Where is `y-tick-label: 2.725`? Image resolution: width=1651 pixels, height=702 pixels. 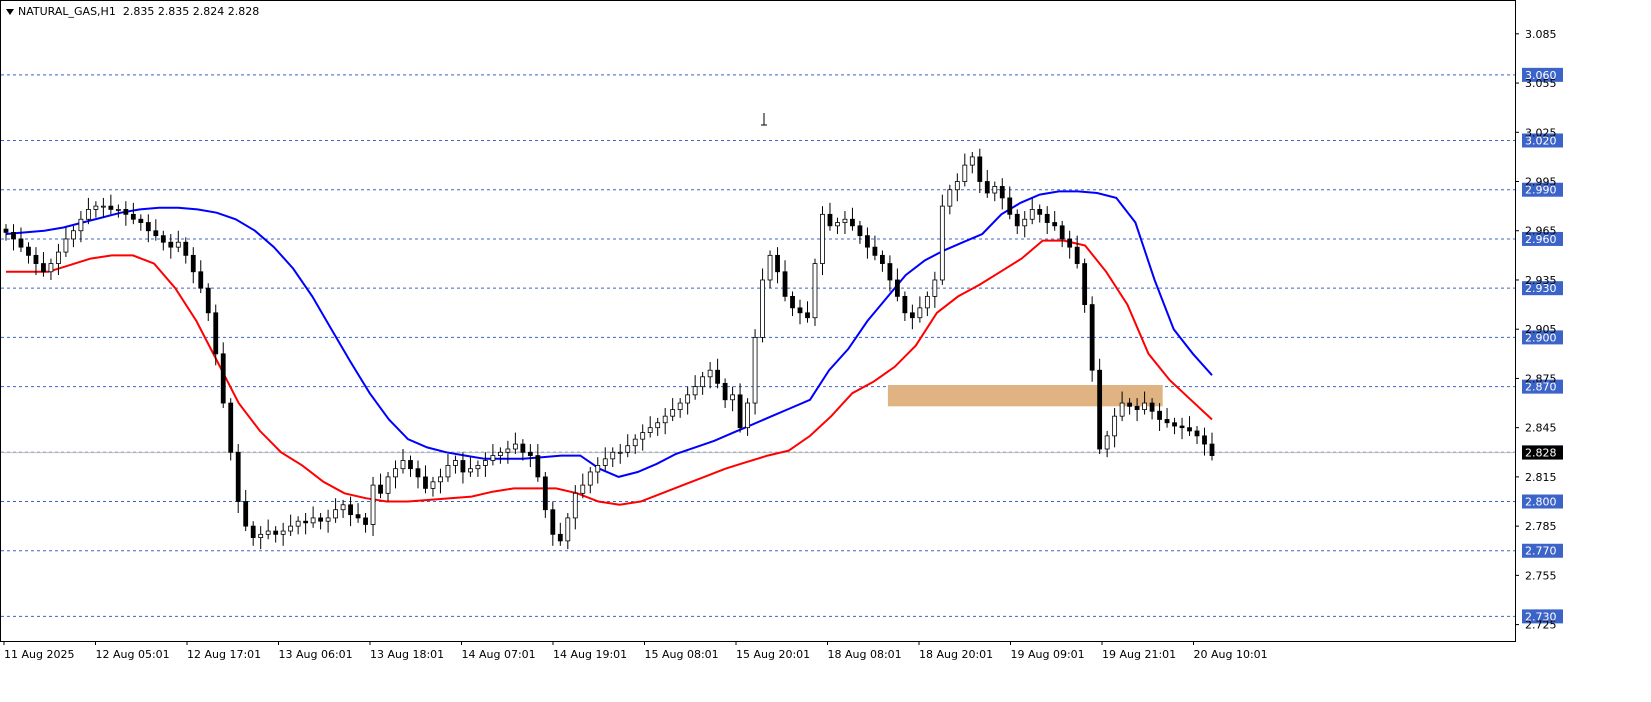
y-tick-label: 2.725 is located at coordinates (1541, 625).